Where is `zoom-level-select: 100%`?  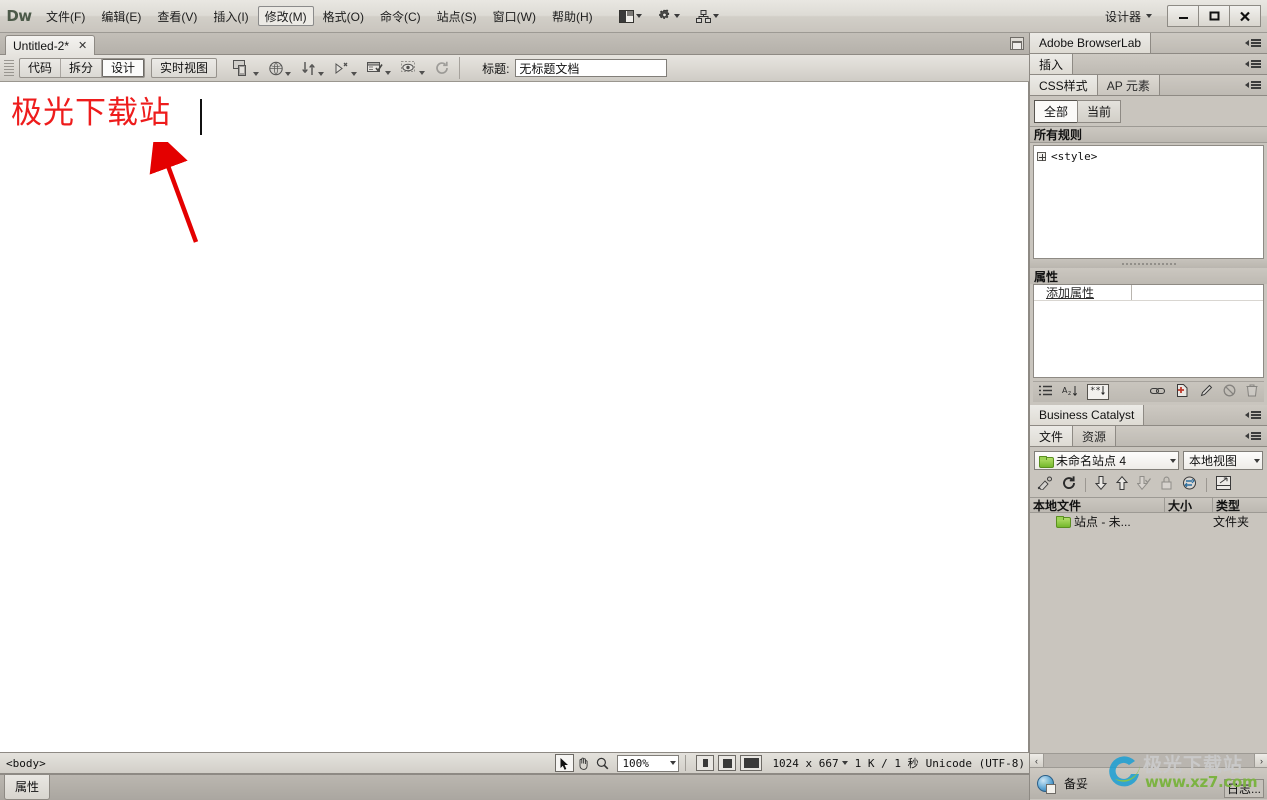 zoom-level-select: 100% is located at coordinates (648, 763).